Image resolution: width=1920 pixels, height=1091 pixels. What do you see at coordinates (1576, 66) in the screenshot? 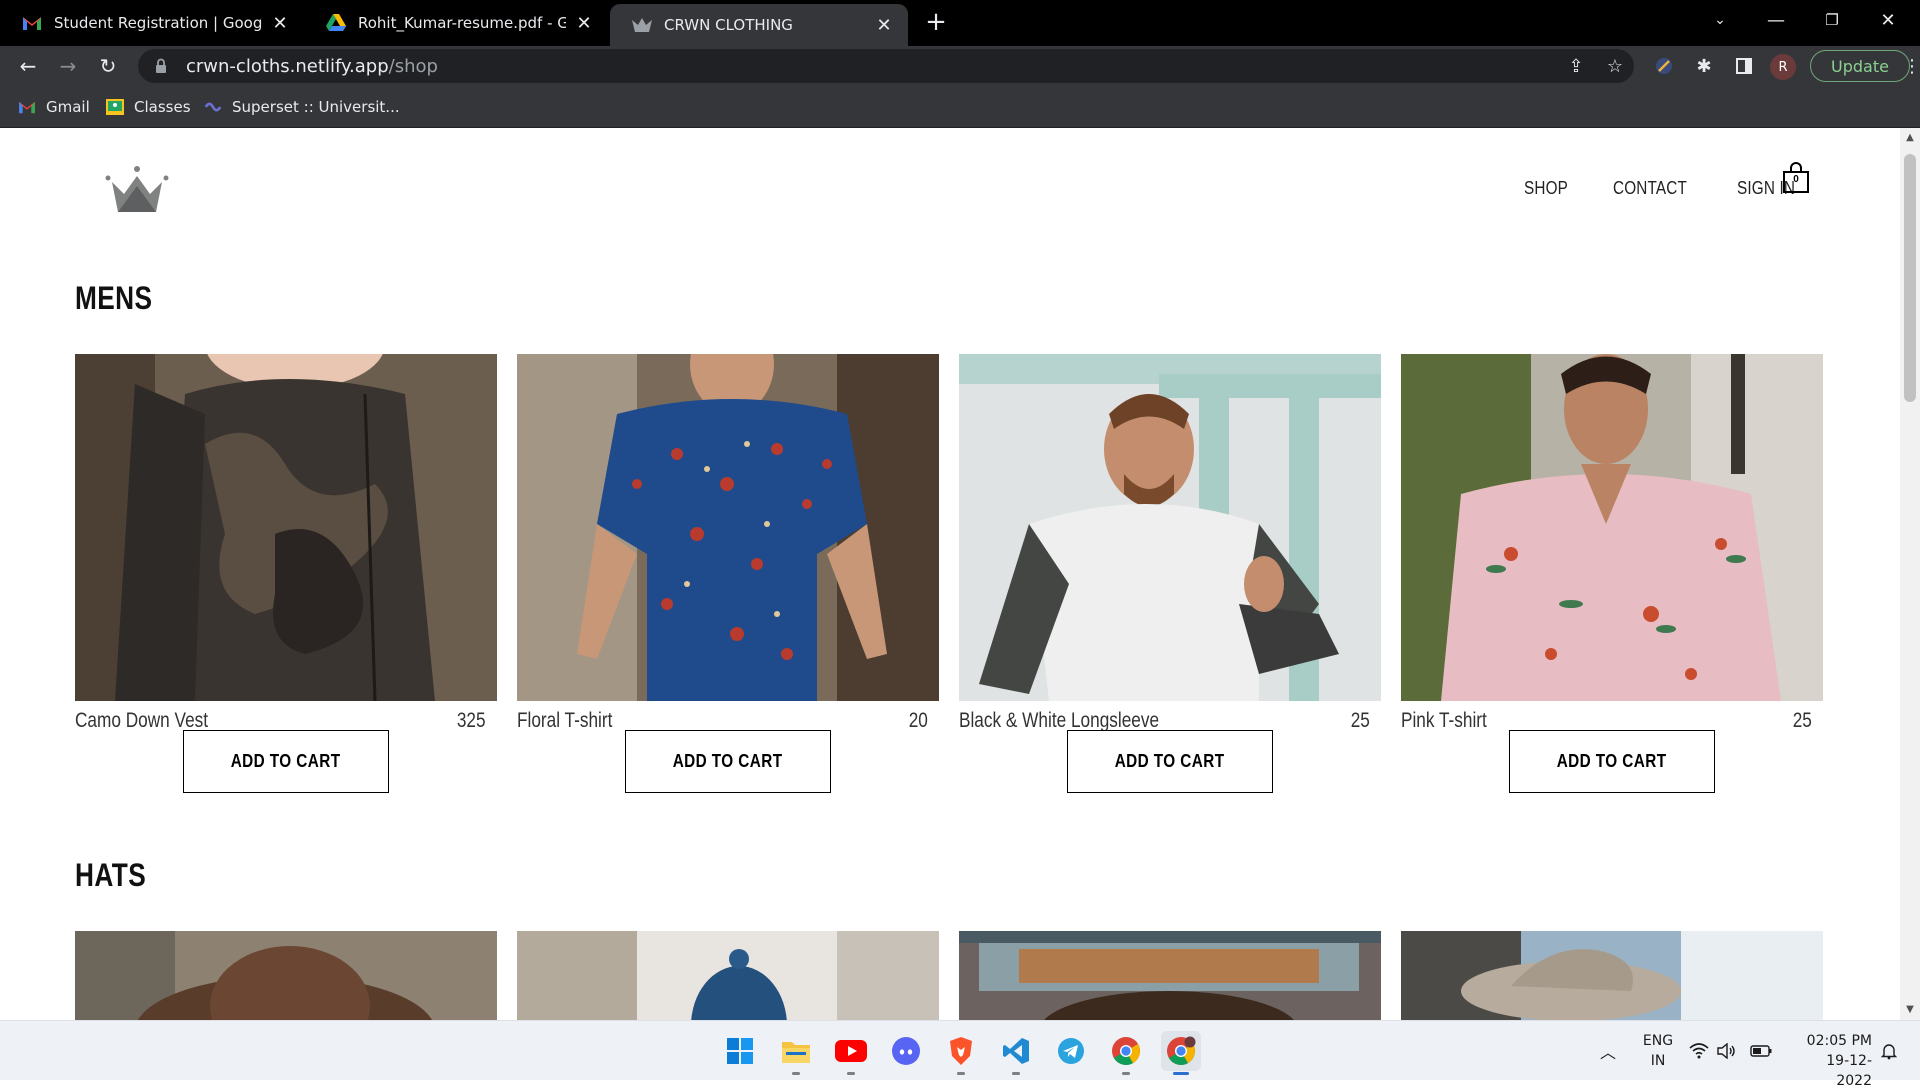
I see `share-icon: ⇪` at bounding box center [1576, 66].